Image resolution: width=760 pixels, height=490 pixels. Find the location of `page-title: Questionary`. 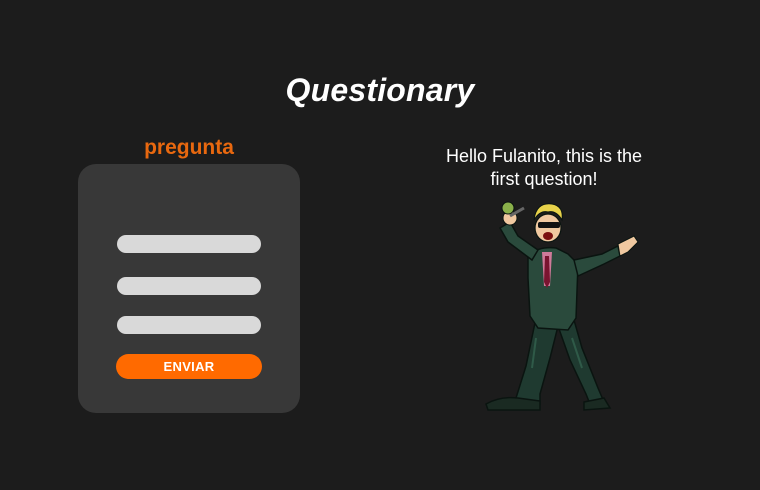

page-title: Questionary is located at coordinates (380, 90).